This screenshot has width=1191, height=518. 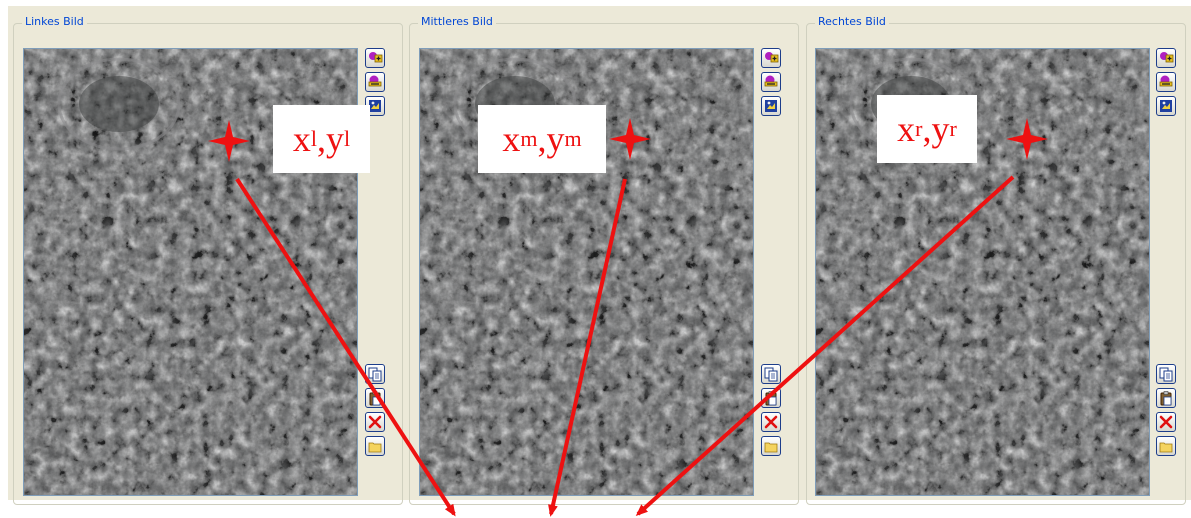 I want to click on group-title: Mittleres Bild, so click(x=457, y=22).